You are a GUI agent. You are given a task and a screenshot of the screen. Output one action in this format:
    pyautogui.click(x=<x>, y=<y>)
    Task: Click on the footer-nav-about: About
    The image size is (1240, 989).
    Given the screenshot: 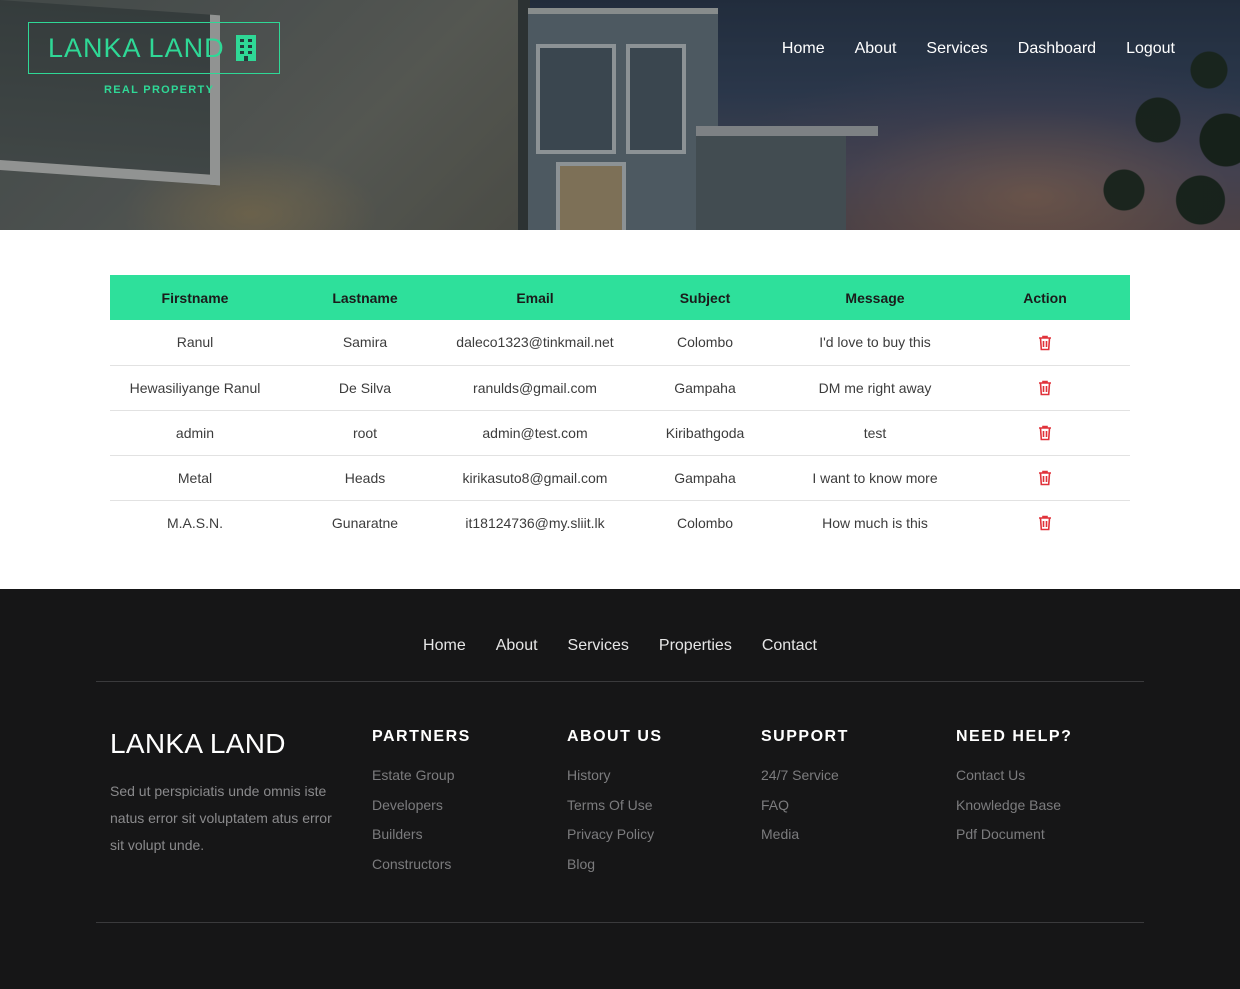 What is the action you would take?
    pyautogui.click(x=517, y=646)
    